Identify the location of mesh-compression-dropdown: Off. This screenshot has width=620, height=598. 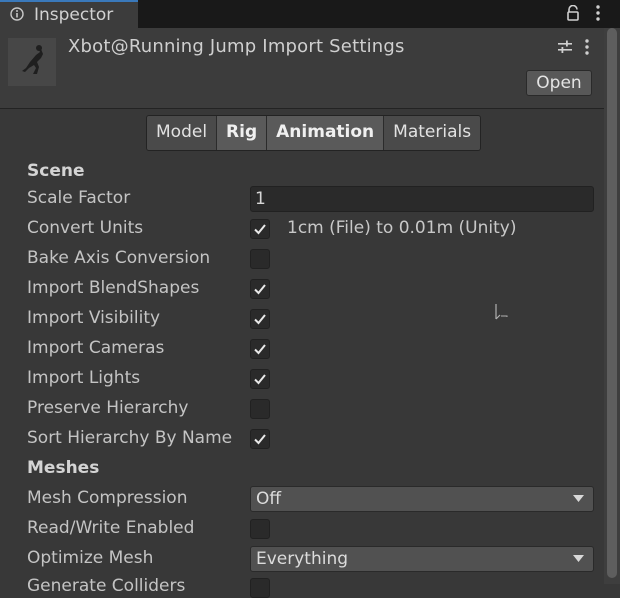
(422, 499).